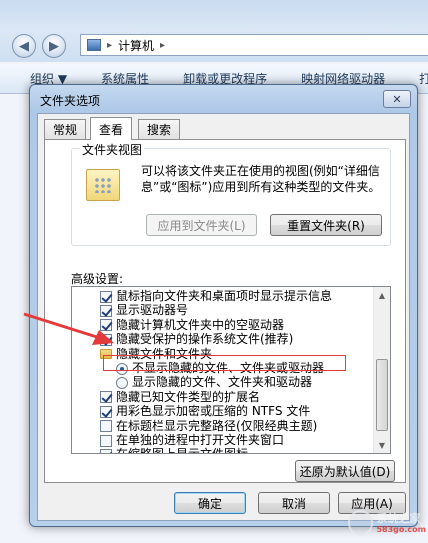 This screenshot has width=428, height=543. I want to click on vertical-scrollbar: ▲ ▼, so click(381, 370).